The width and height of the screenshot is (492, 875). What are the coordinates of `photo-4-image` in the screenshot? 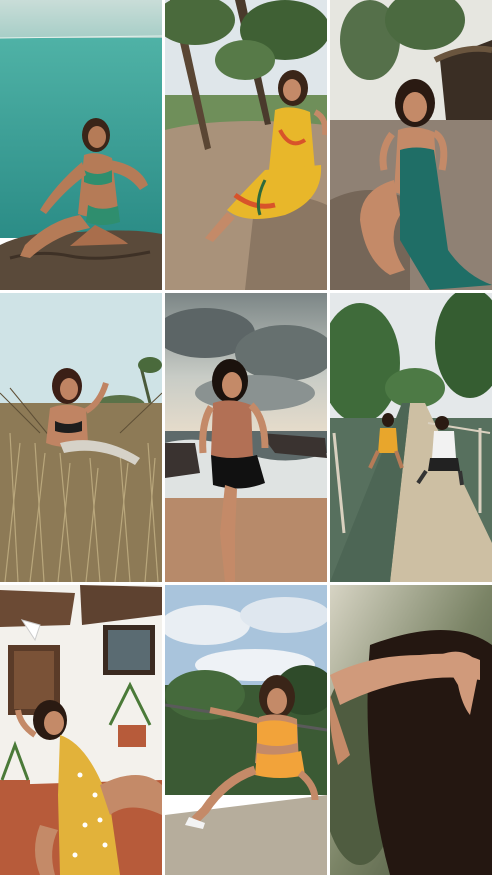 It's located at (81, 437).